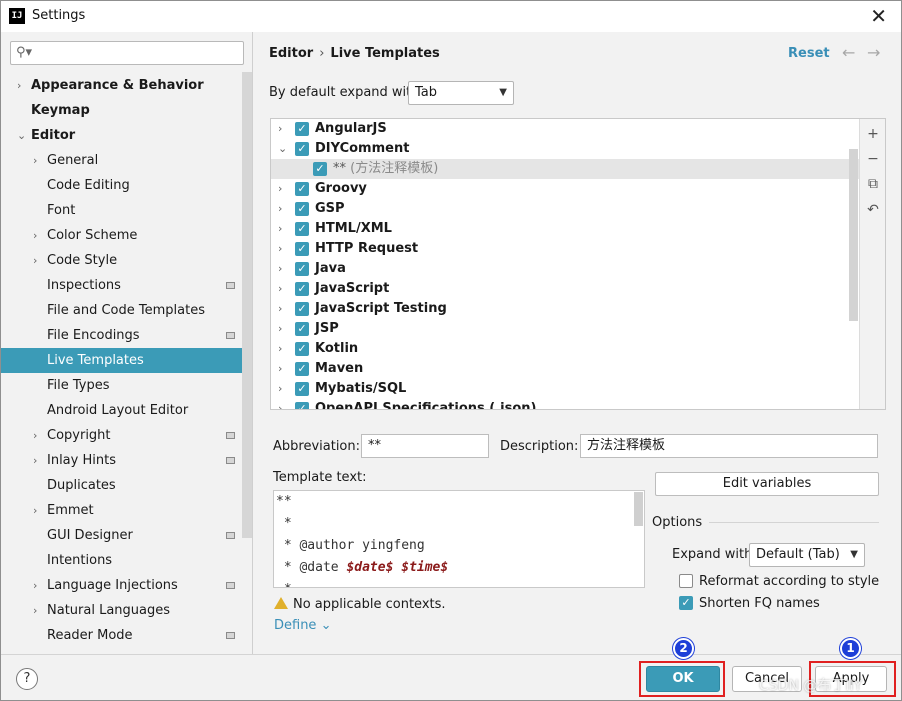 Image resolution: width=902 pixels, height=701 pixels. What do you see at coordinates (729, 446) in the screenshot?
I see `description-field: 方法注释模板` at bounding box center [729, 446].